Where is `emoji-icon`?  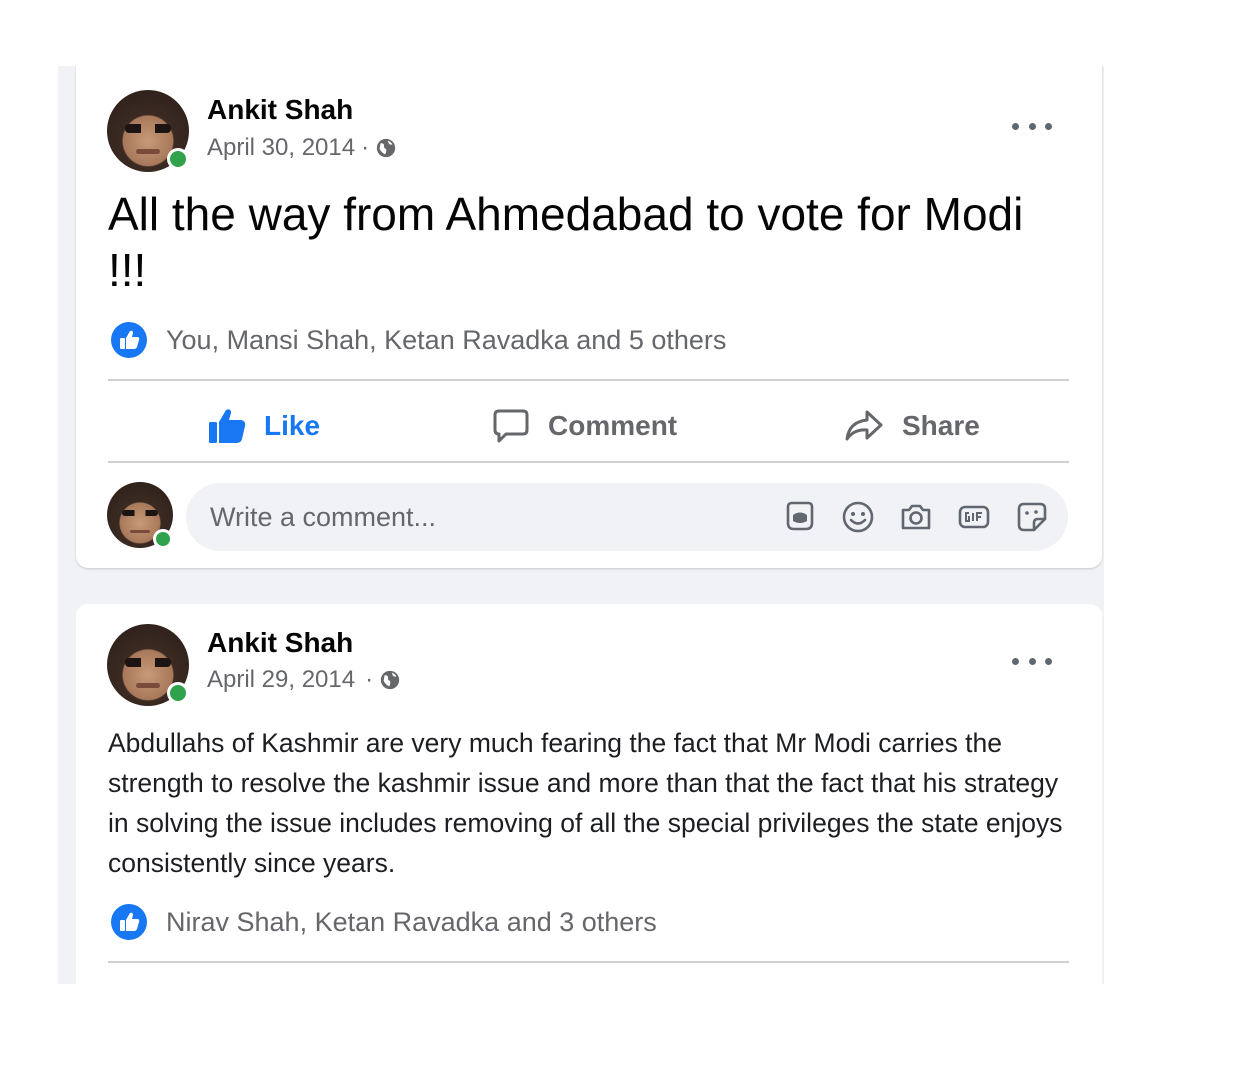 emoji-icon is located at coordinates (858, 517).